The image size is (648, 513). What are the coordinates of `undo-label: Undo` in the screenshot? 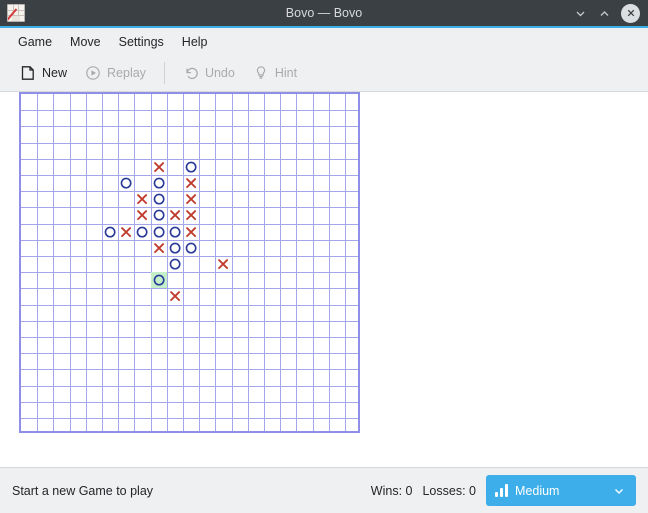 It's located at (219, 73).